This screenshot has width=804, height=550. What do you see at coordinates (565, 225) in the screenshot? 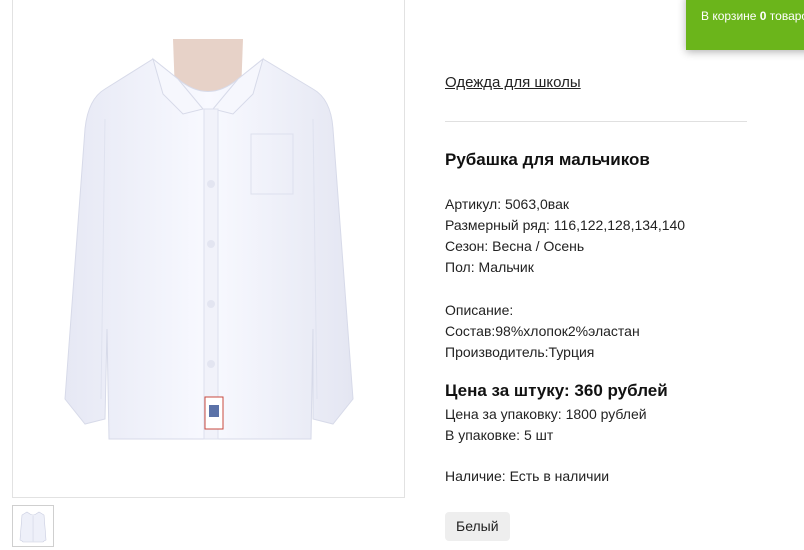
I see `attribute-sizes: Размерный ряд: 116,122,128,134,140` at bounding box center [565, 225].